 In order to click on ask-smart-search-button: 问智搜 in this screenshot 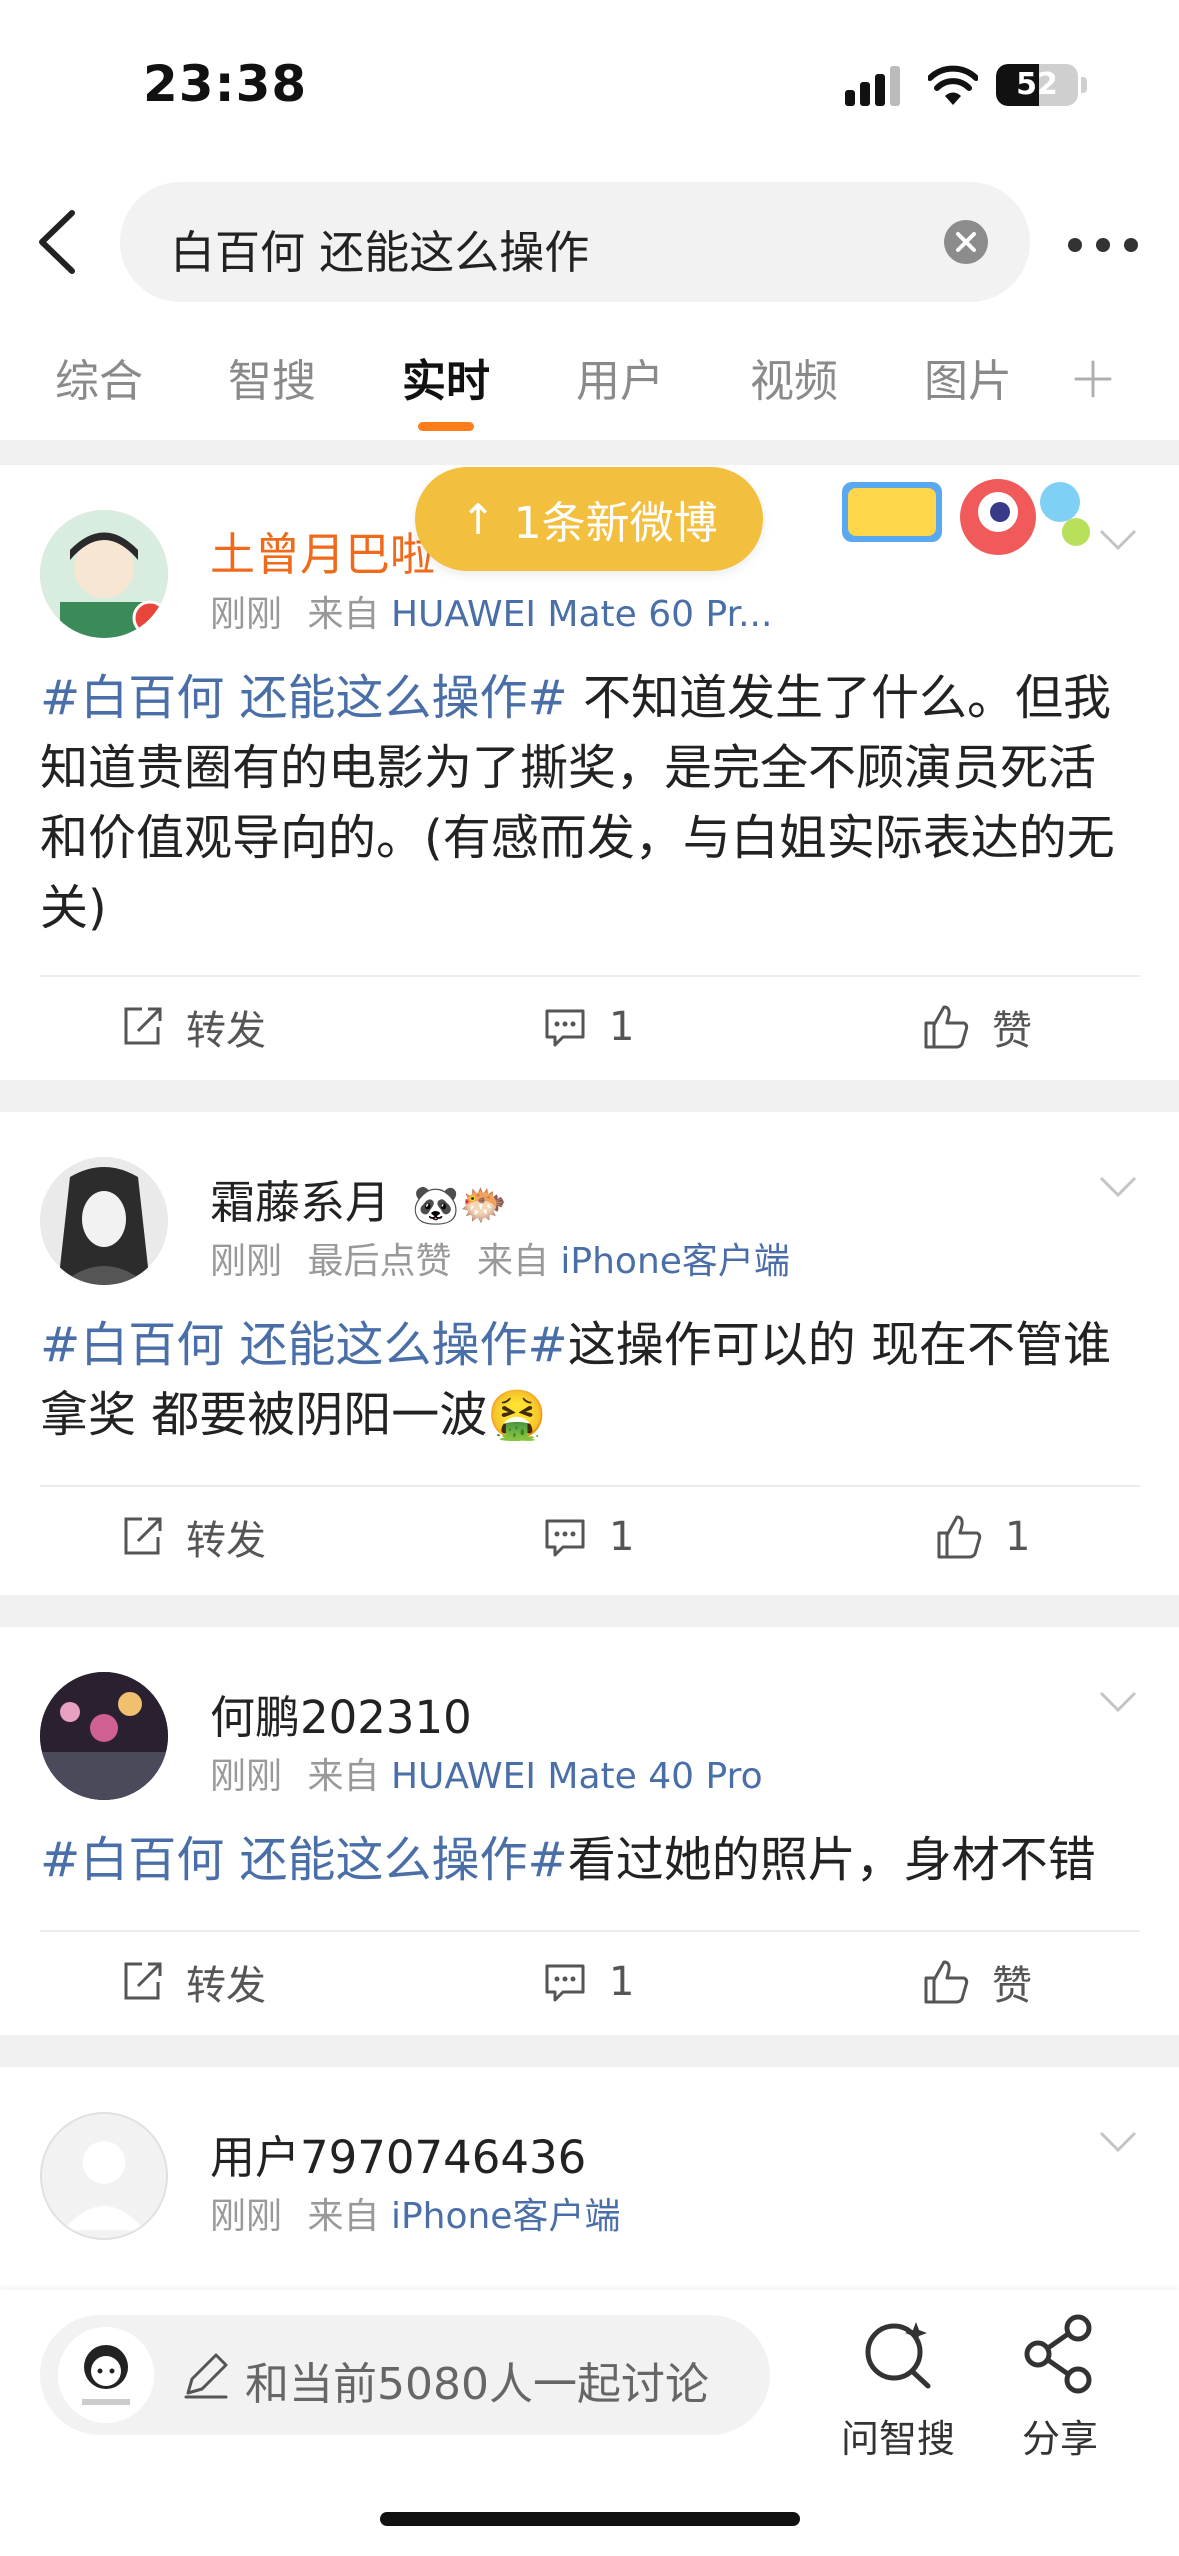, I will do `click(898, 2384)`.